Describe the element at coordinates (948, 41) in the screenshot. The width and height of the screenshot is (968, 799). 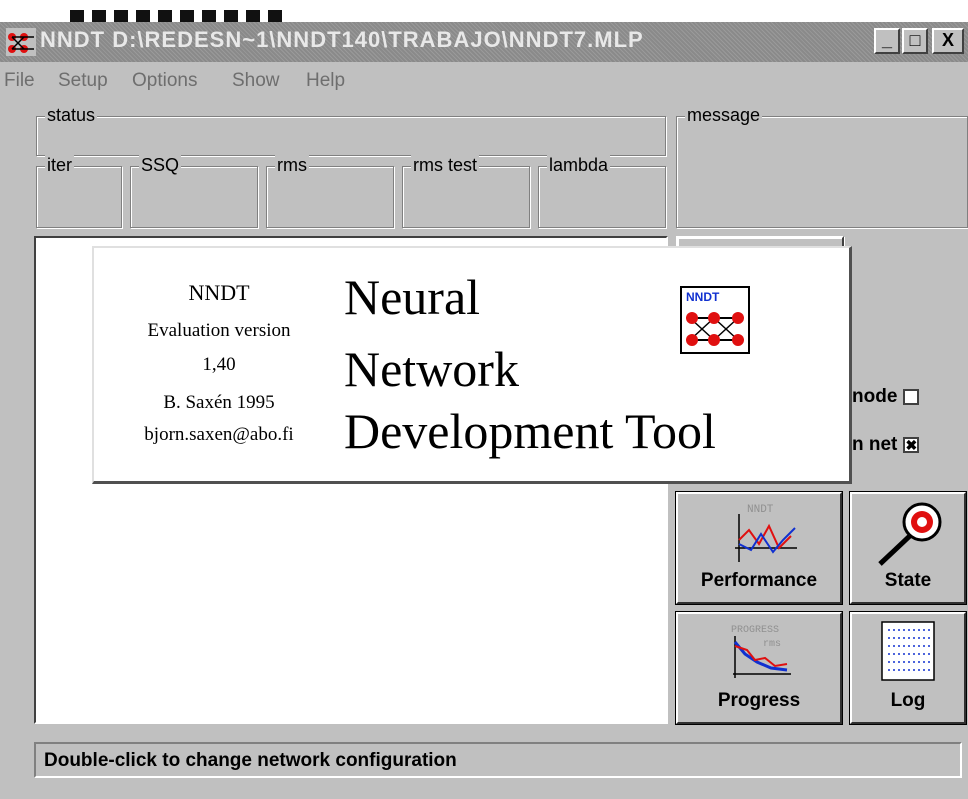
I see `close-button: X` at that location.